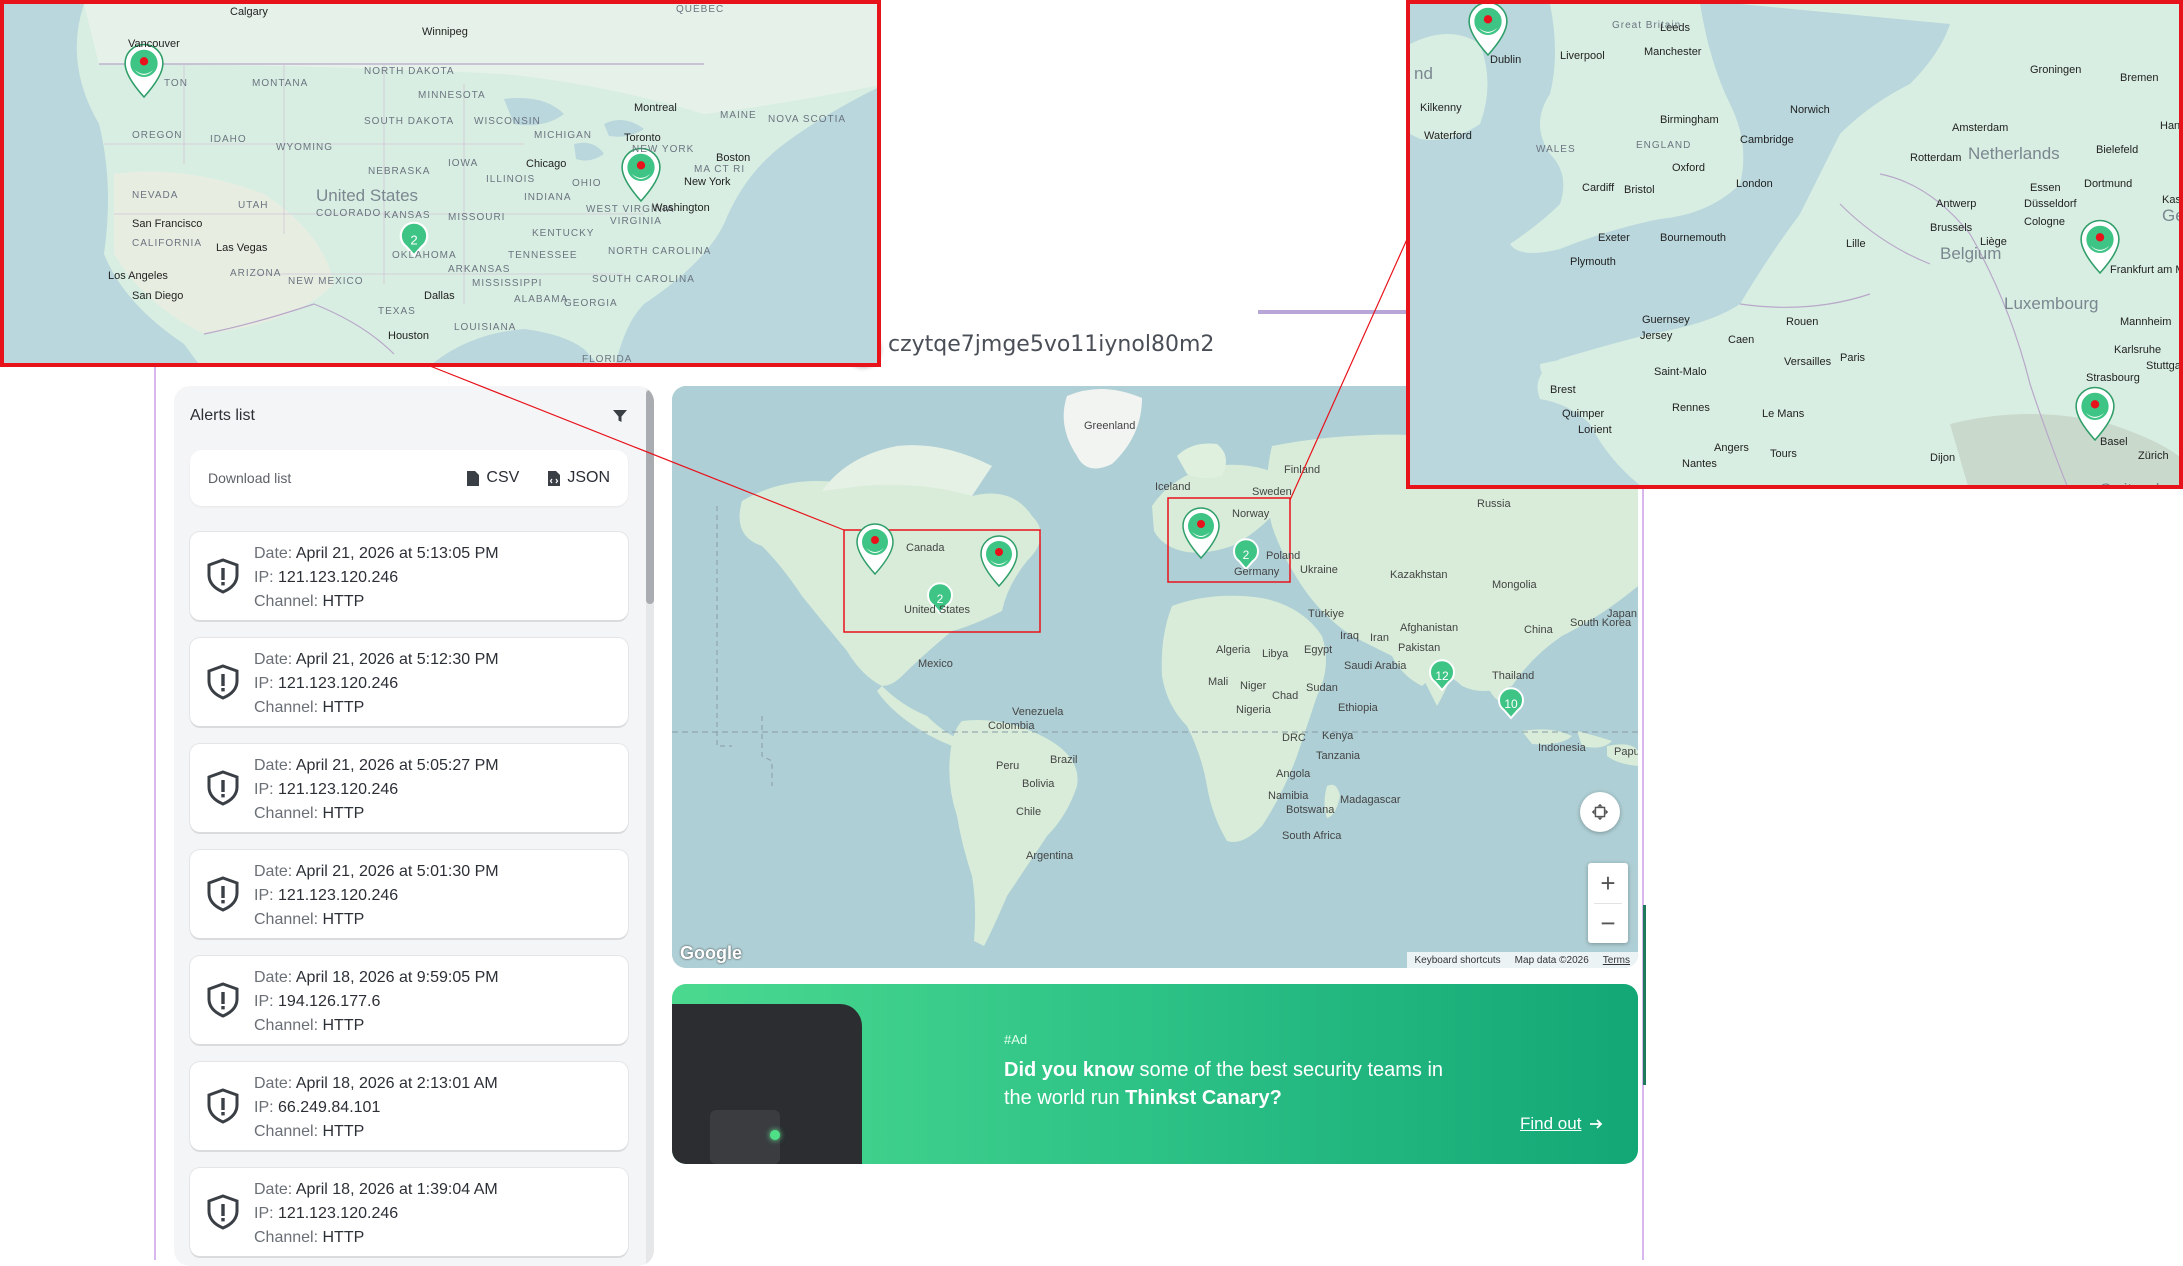 The image size is (2183, 1266). Describe the element at coordinates (1514, 585) in the screenshot. I see `map-label-mongolia: Mongolia` at that location.